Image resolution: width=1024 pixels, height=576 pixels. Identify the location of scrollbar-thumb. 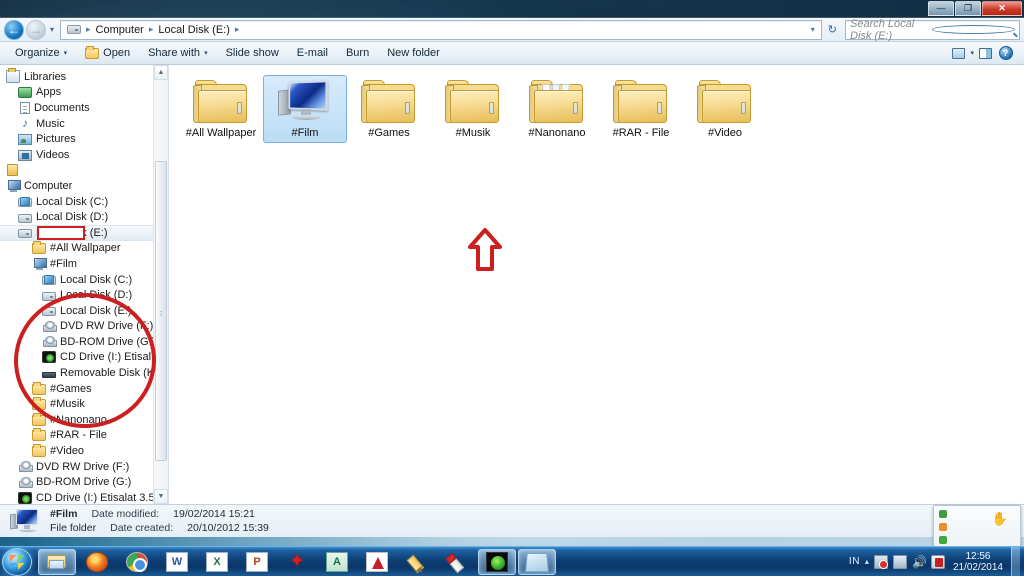
(161, 311).